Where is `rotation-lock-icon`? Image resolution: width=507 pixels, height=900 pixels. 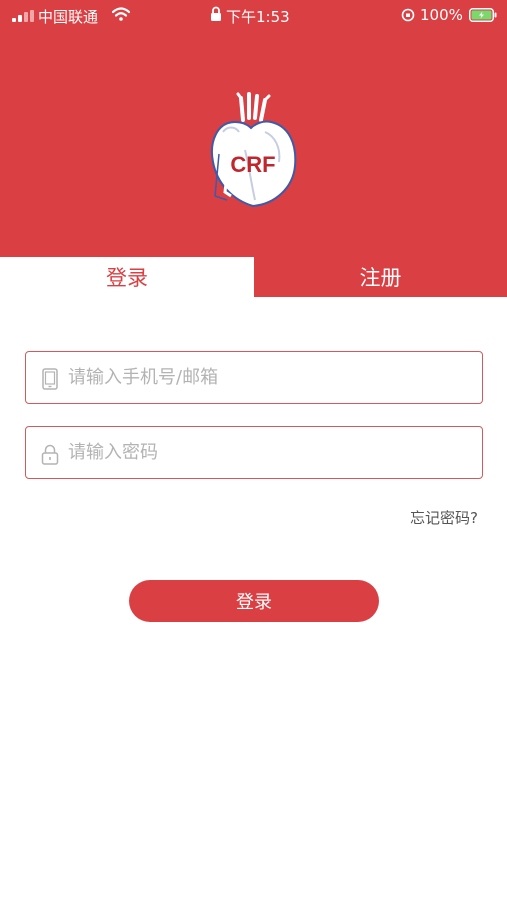 rotation-lock-icon is located at coordinates (408, 15).